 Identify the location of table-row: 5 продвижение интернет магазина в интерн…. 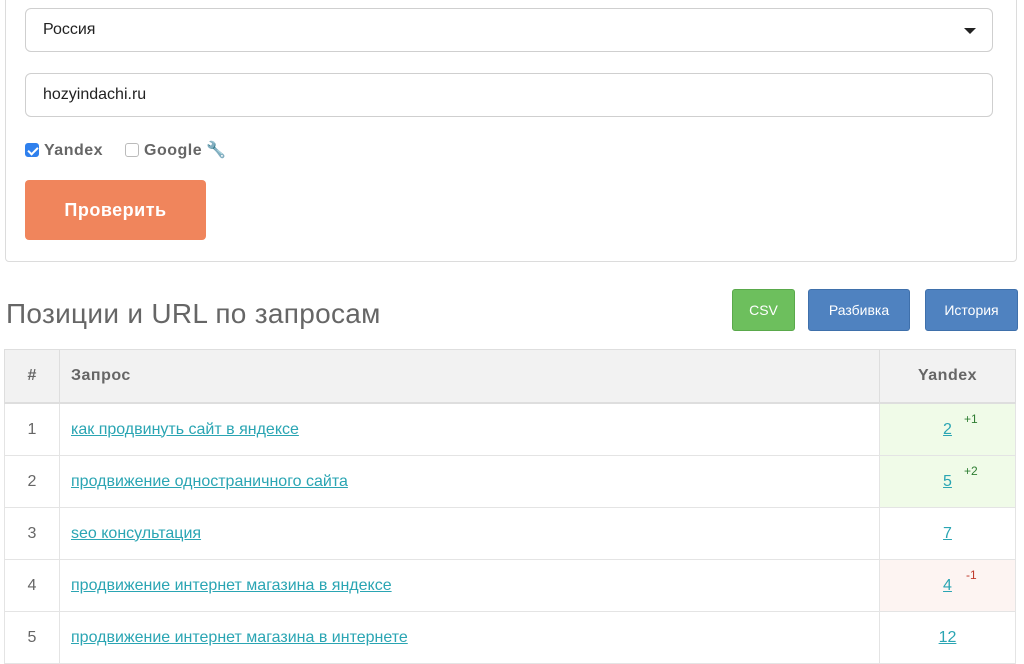
(510, 637).